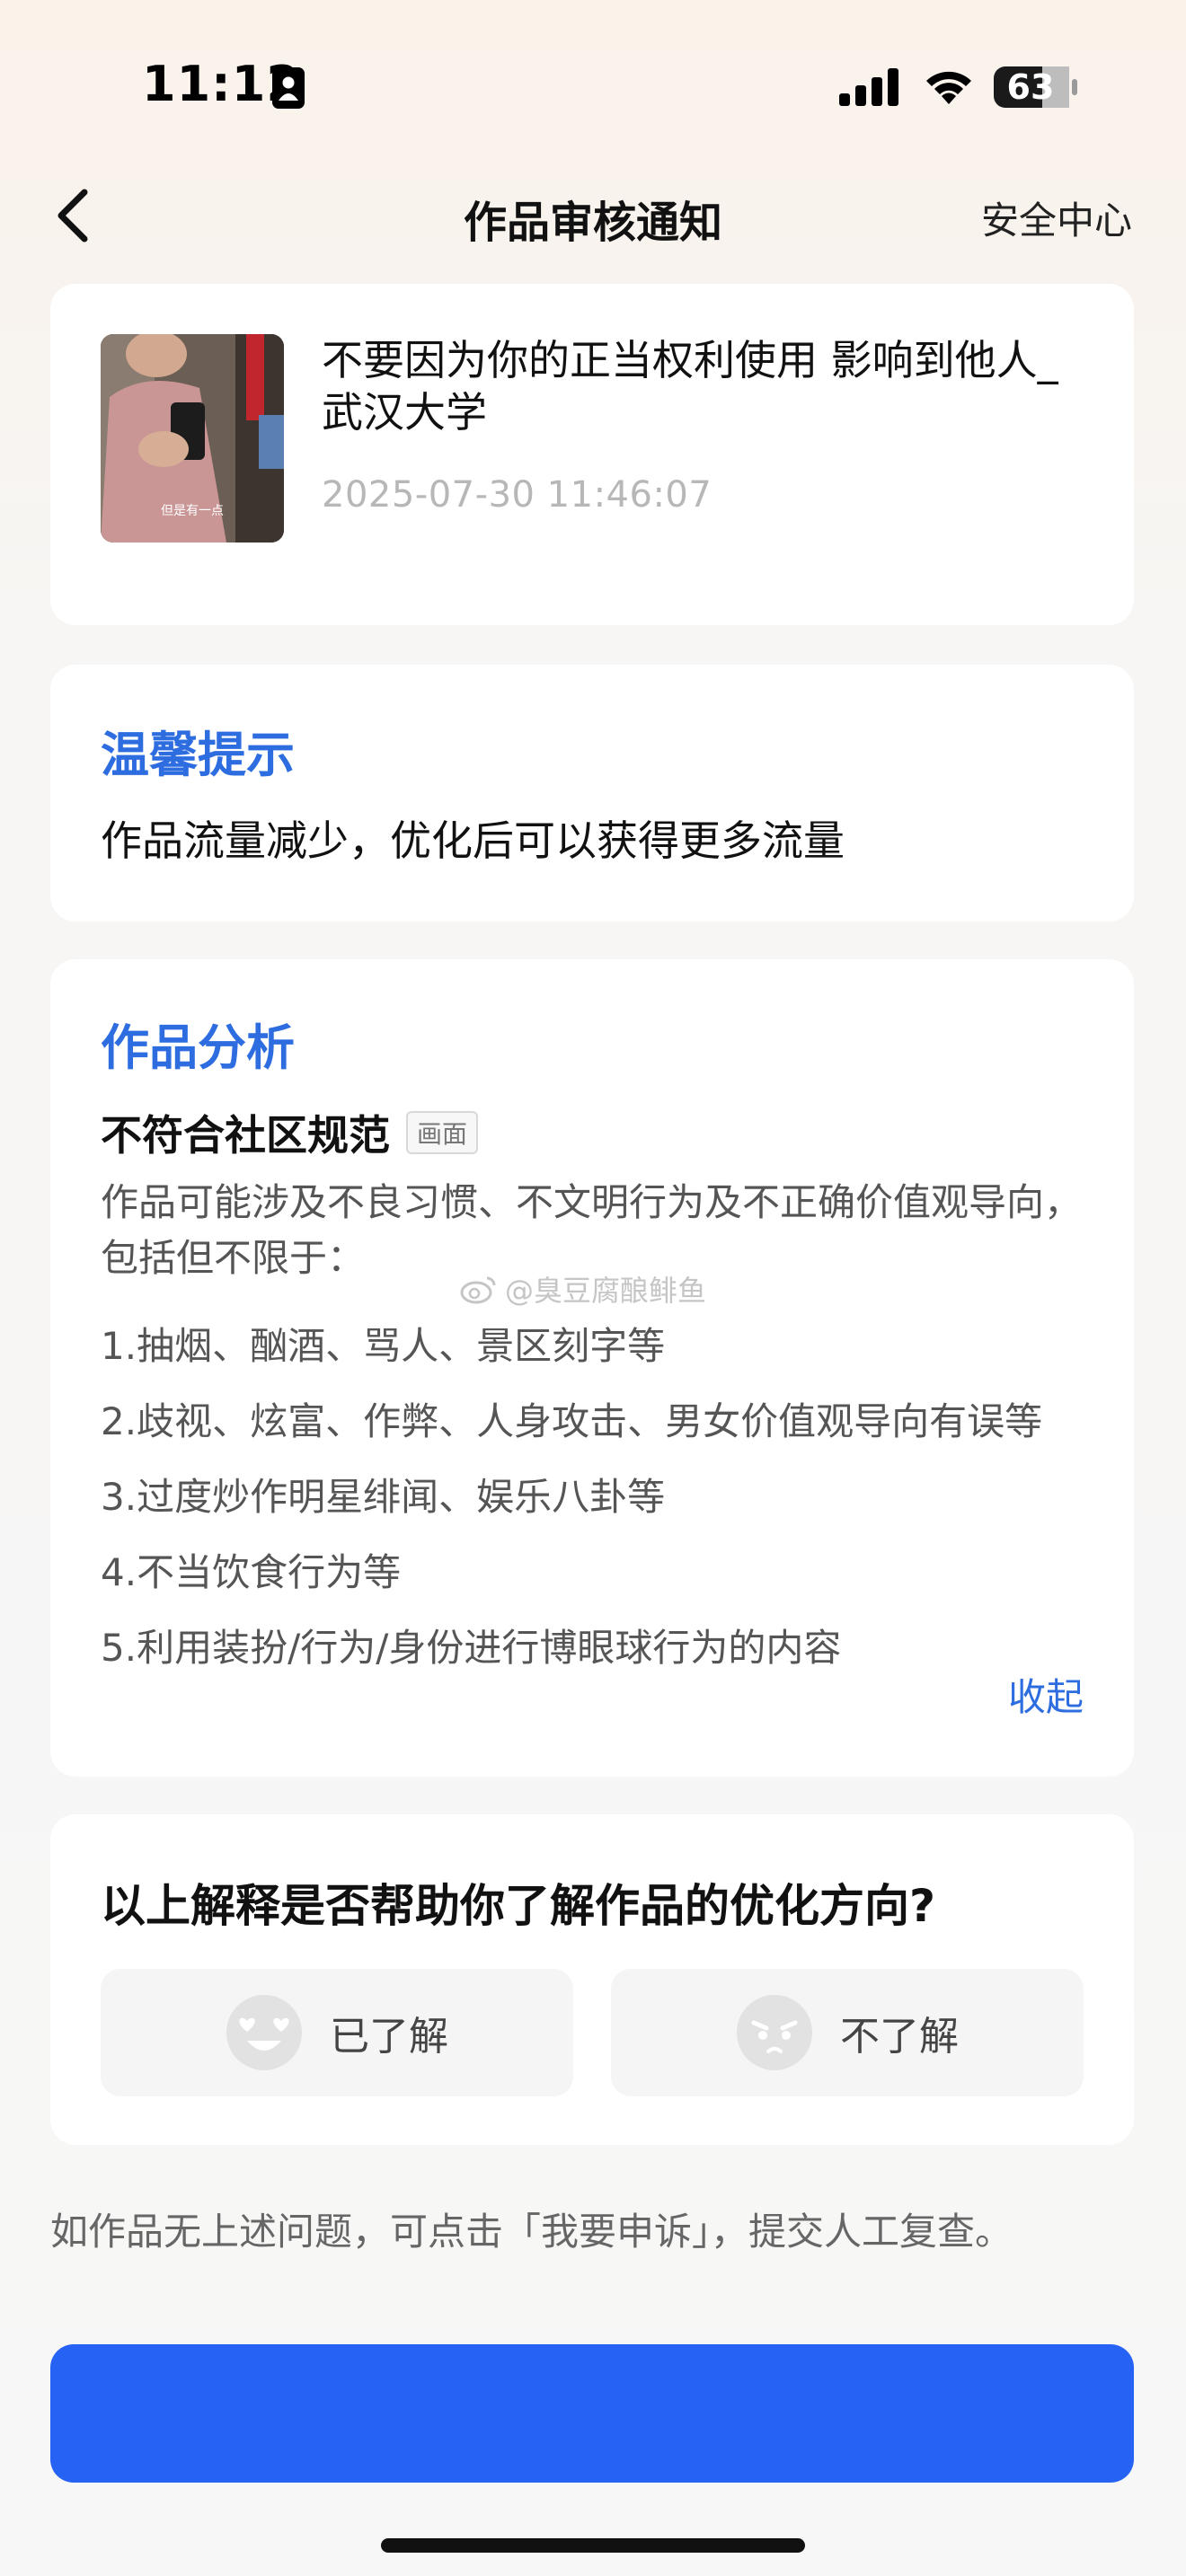  What do you see at coordinates (198, 755) in the screenshot?
I see `tip-heading: 温馨提示` at bounding box center [198, 755].